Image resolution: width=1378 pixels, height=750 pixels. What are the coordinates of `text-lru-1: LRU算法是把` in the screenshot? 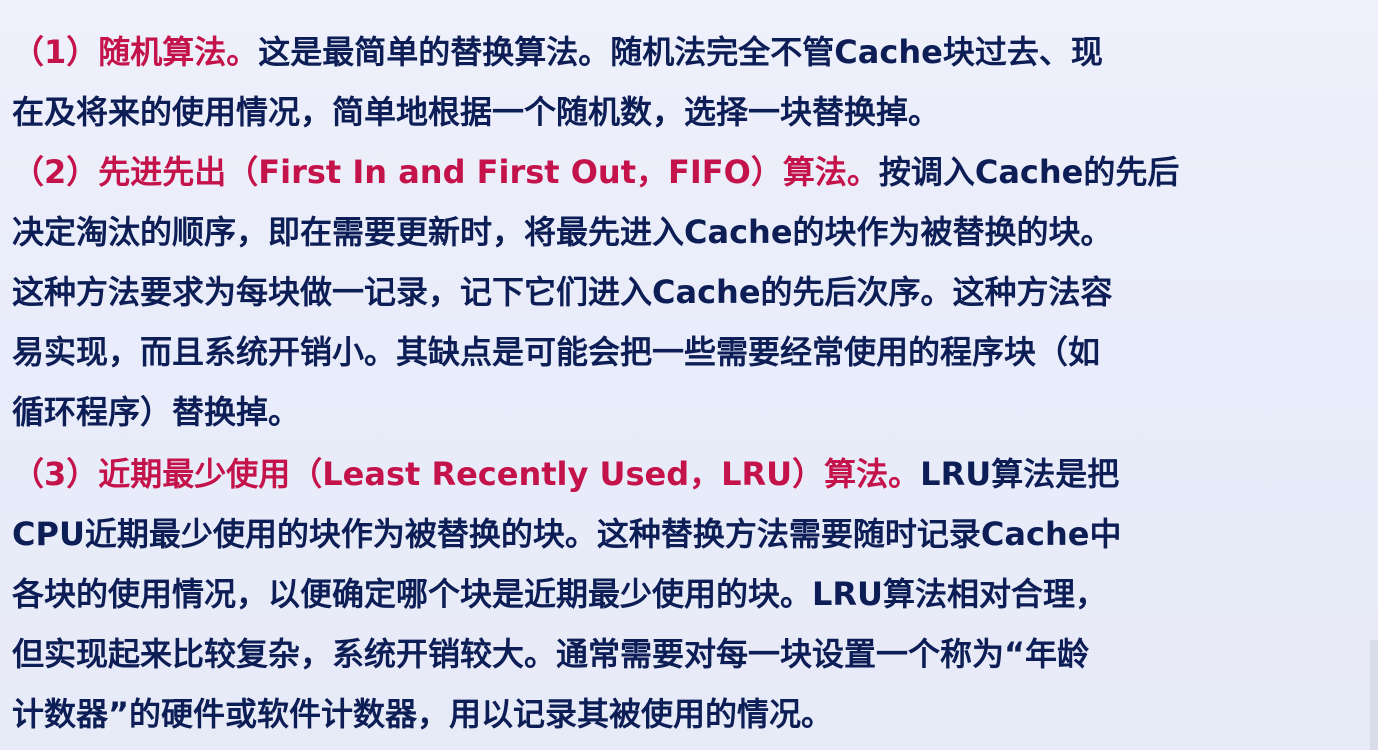 It's located at (1020, 474).